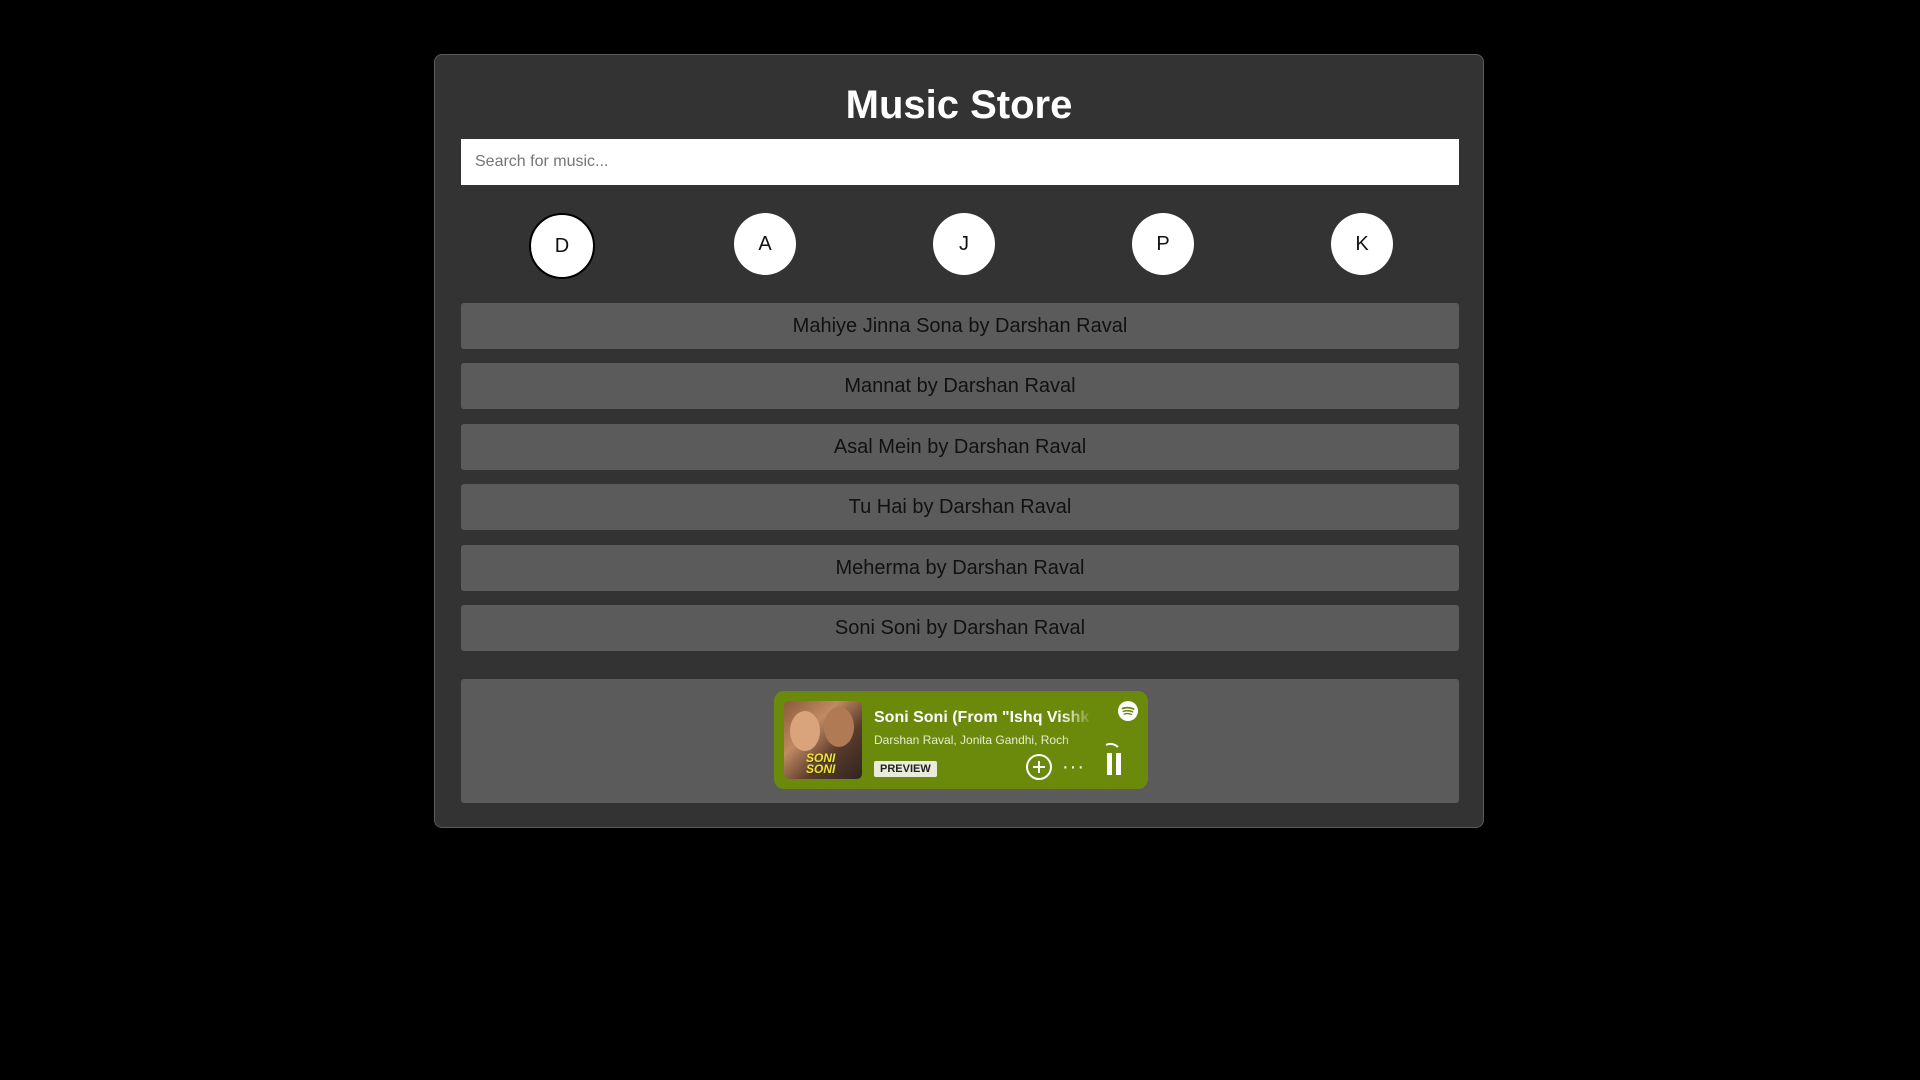 Image resolution: width=1920 pixels, height=1080 pixels. What do you see at coordinates (960, 386) in the screenshot?
I see `song-item: Mannat by Darshan Raval` at bounding box center [960, 386].